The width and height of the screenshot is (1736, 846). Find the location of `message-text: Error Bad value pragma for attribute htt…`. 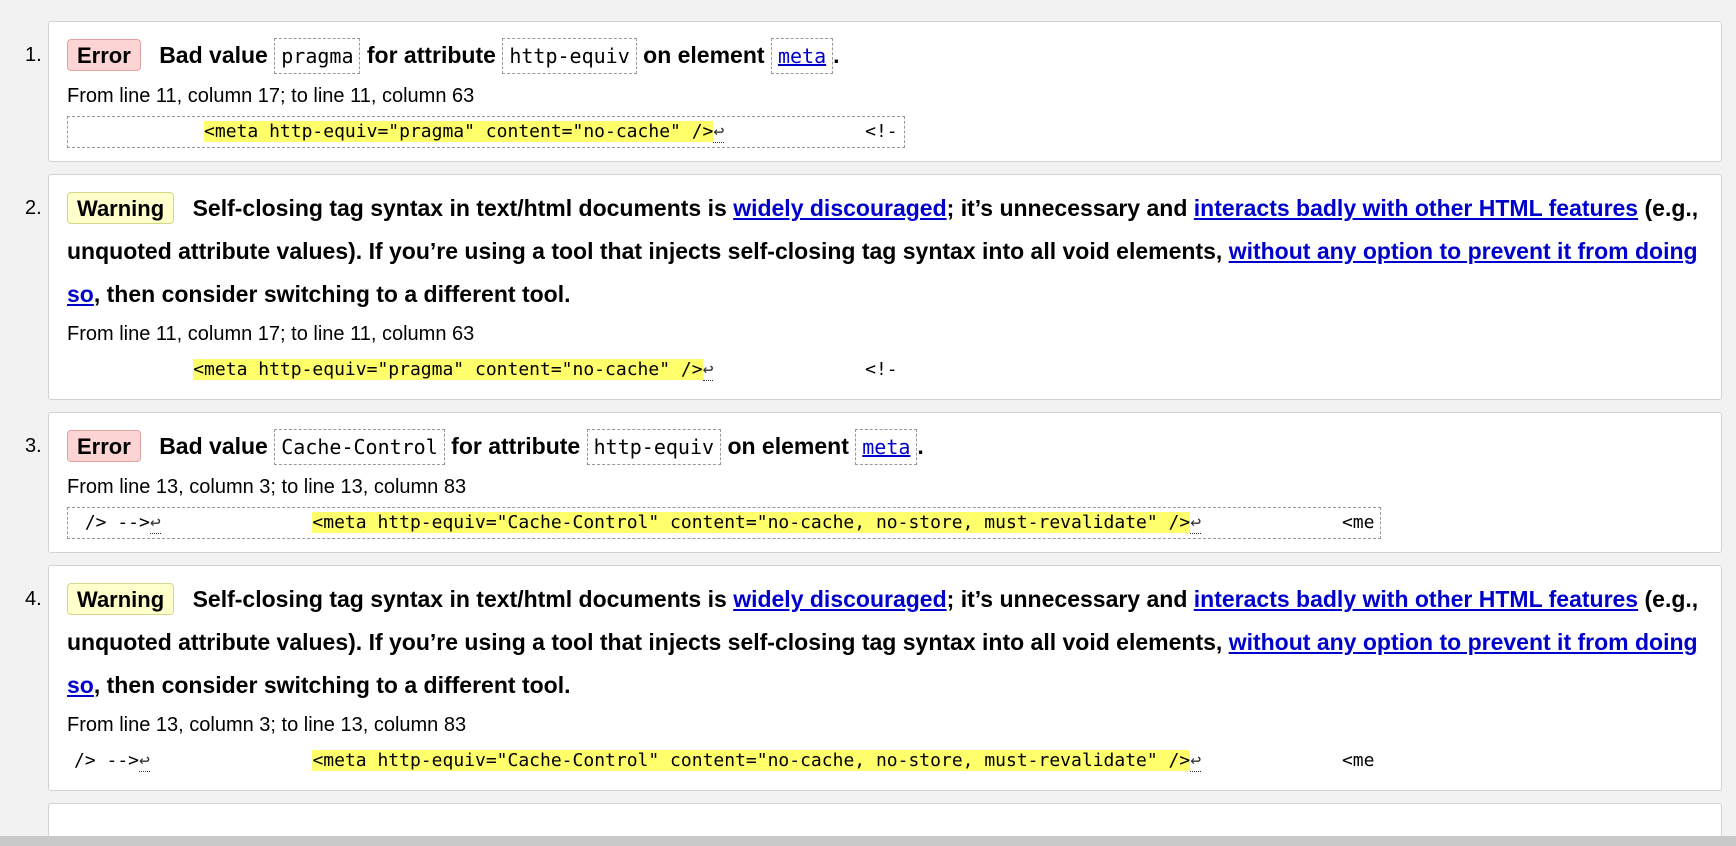

message-text: Error Bad value pragma for attribute htt… is located at coordinates (885, 56).